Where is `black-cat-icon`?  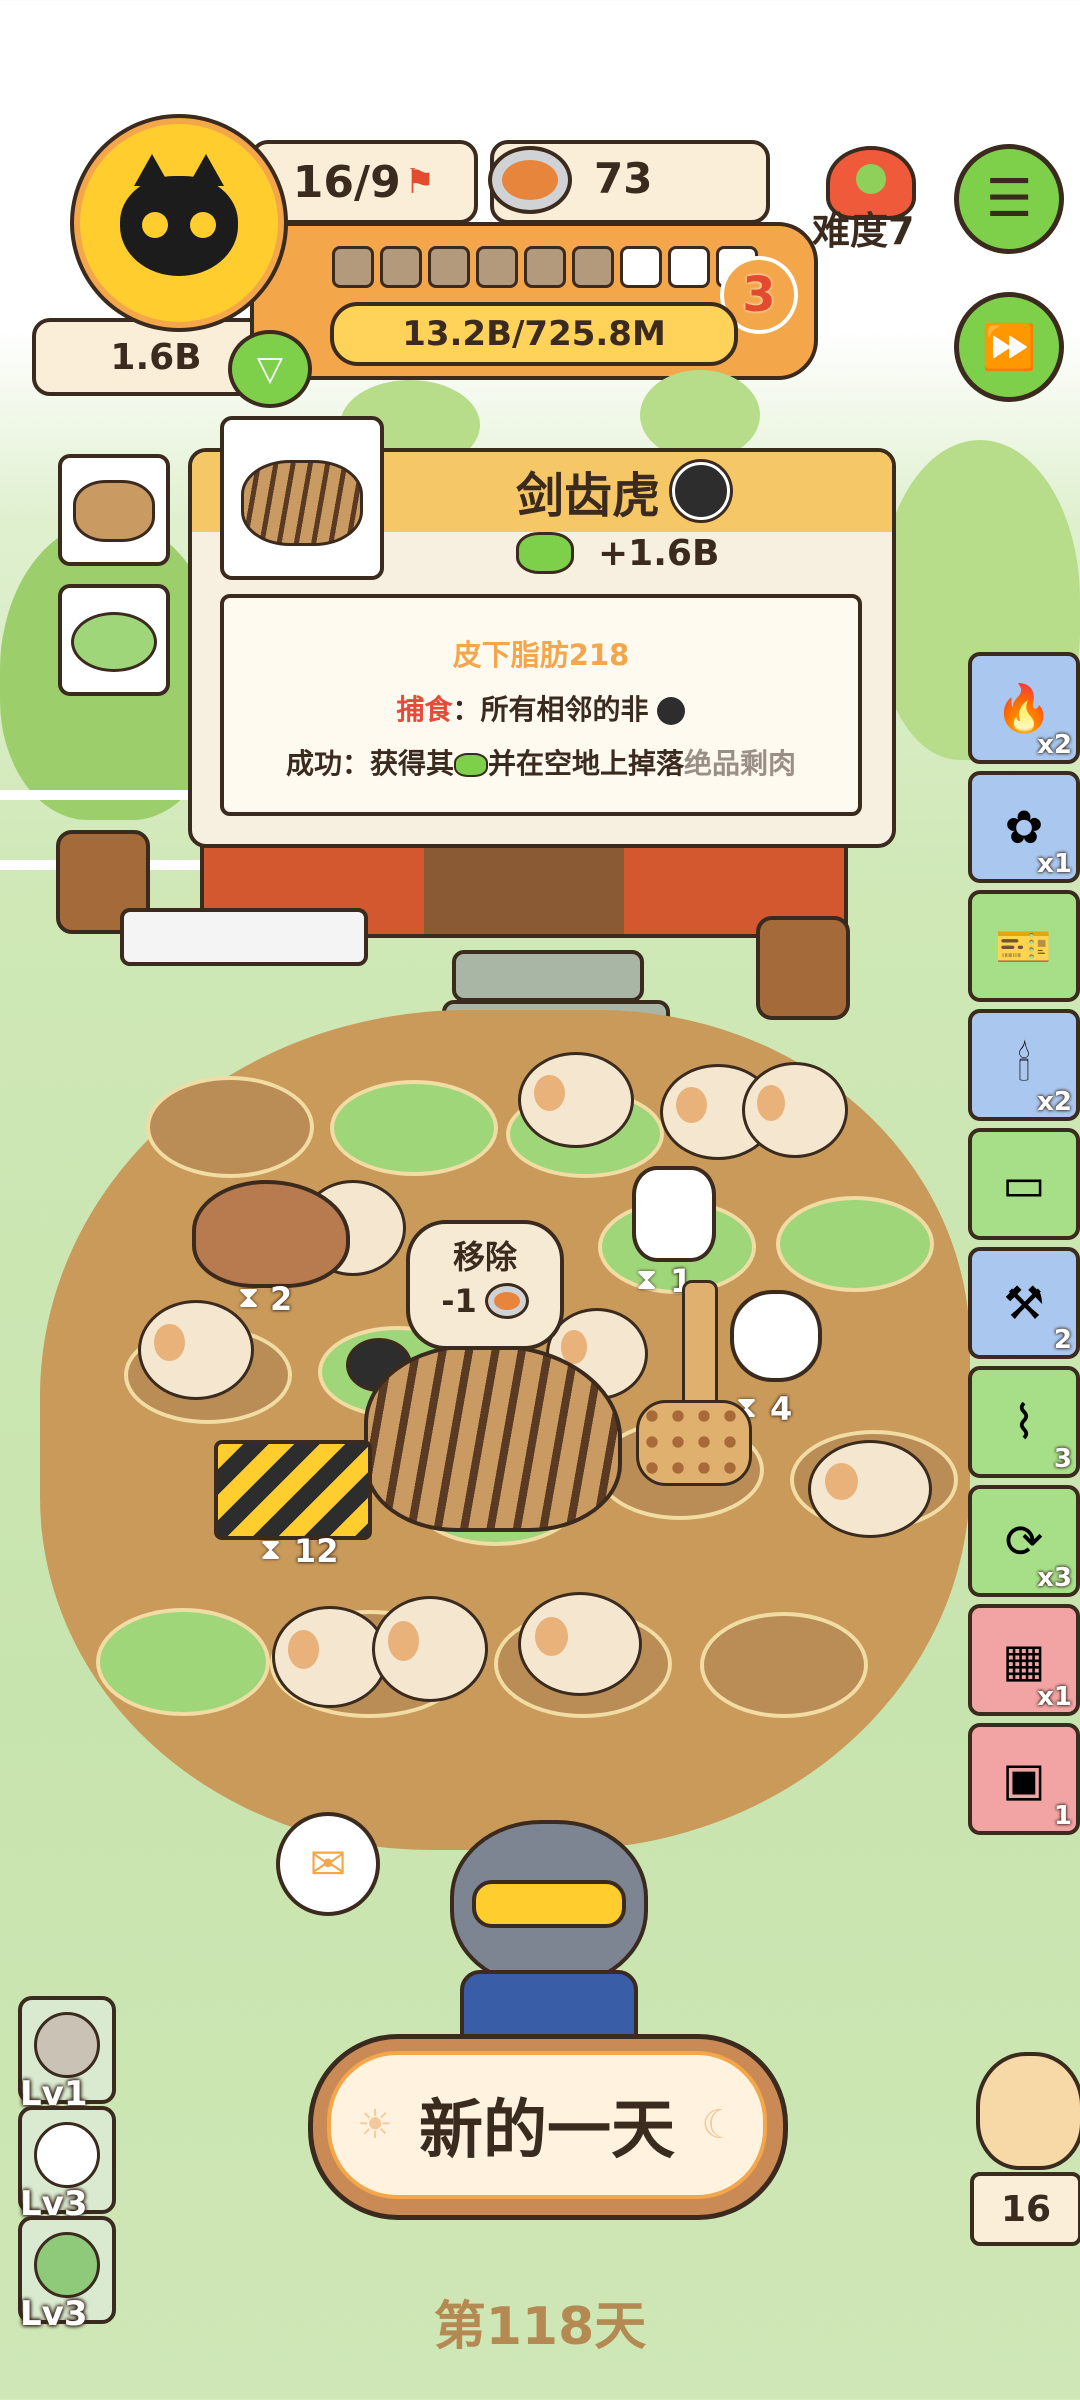
black-cat-icon is located at coordinates (179, 215).